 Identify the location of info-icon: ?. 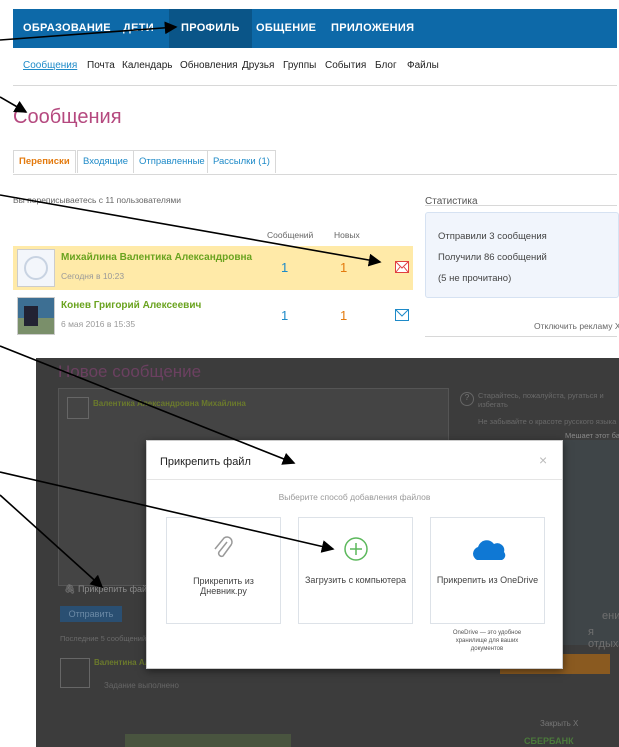
(467, 399).